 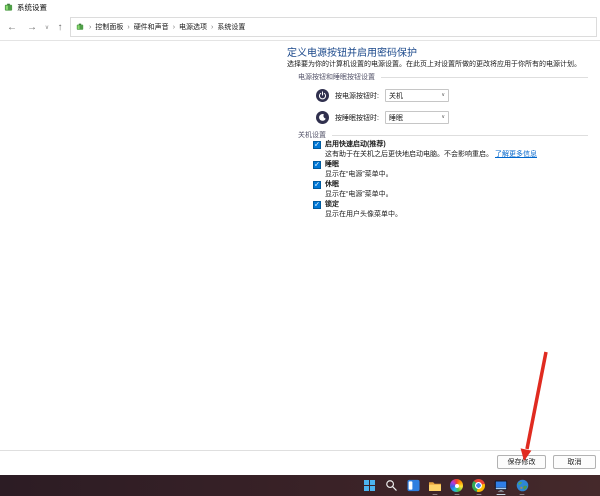 What do you see at coordinates (357, 96) in the screenshot?
I see `power-button-label: 按电源按钮时:` at bounding box center [357, 96].